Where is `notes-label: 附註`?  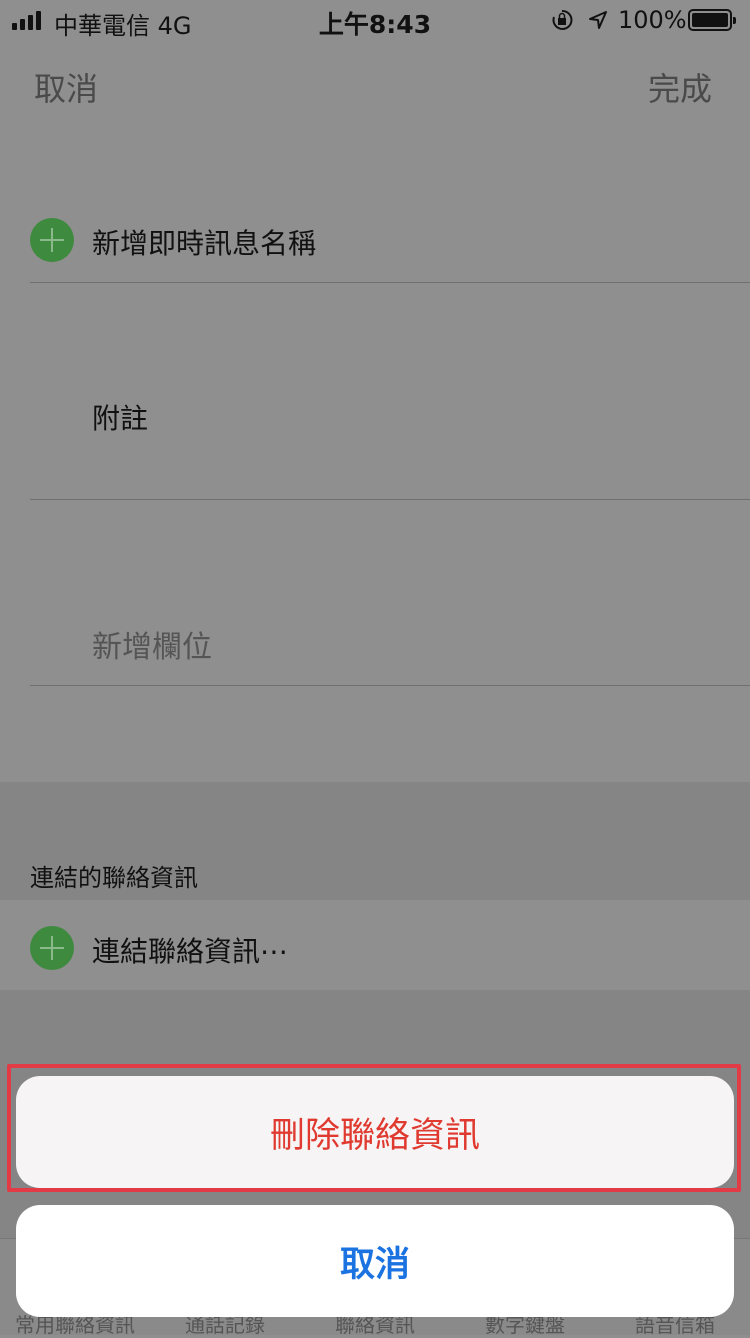 notes-label: 附註 is located at coordinates (120, 418).